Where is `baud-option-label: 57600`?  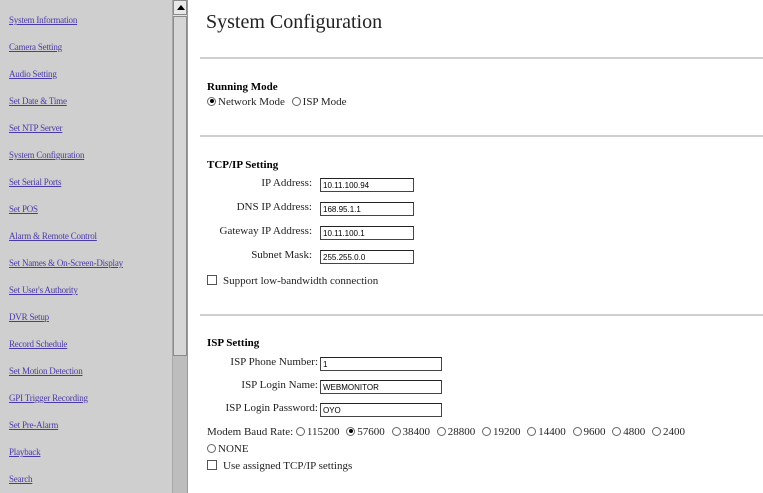
baud-option-label: 57600 is located at coordinates (371, 432).